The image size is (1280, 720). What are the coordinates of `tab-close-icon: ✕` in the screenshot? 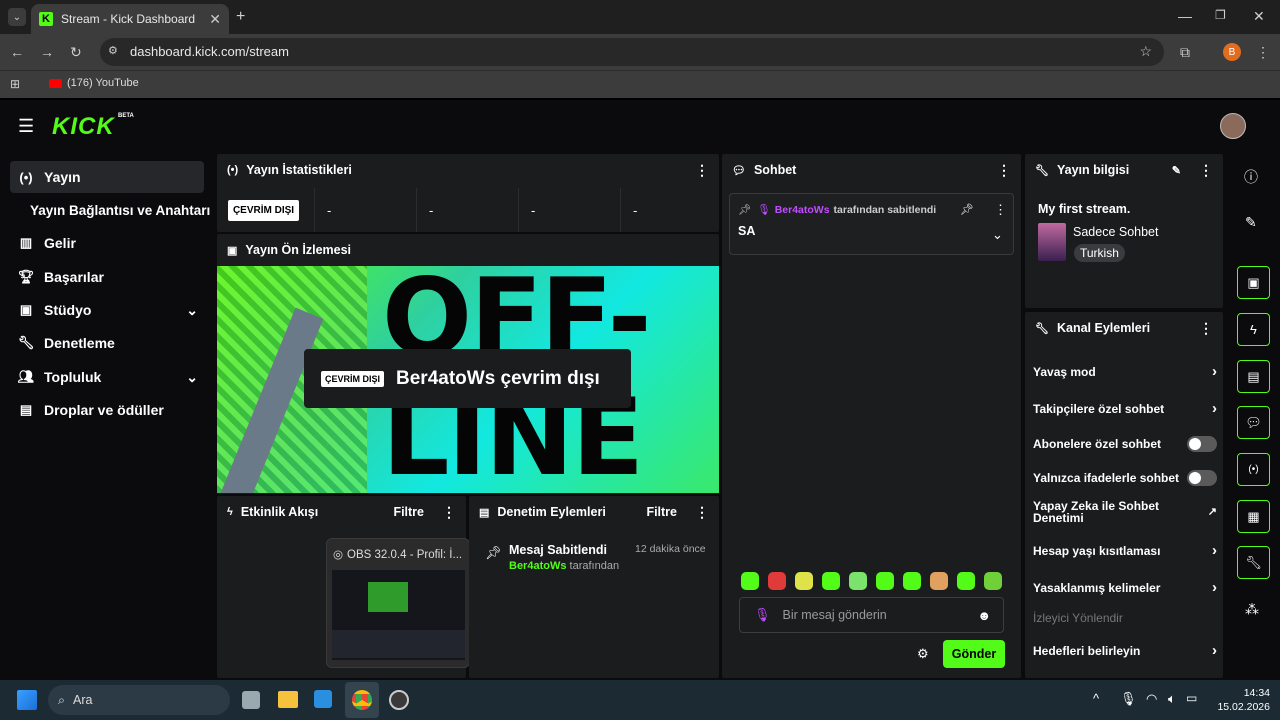 It's located at (215, 19).